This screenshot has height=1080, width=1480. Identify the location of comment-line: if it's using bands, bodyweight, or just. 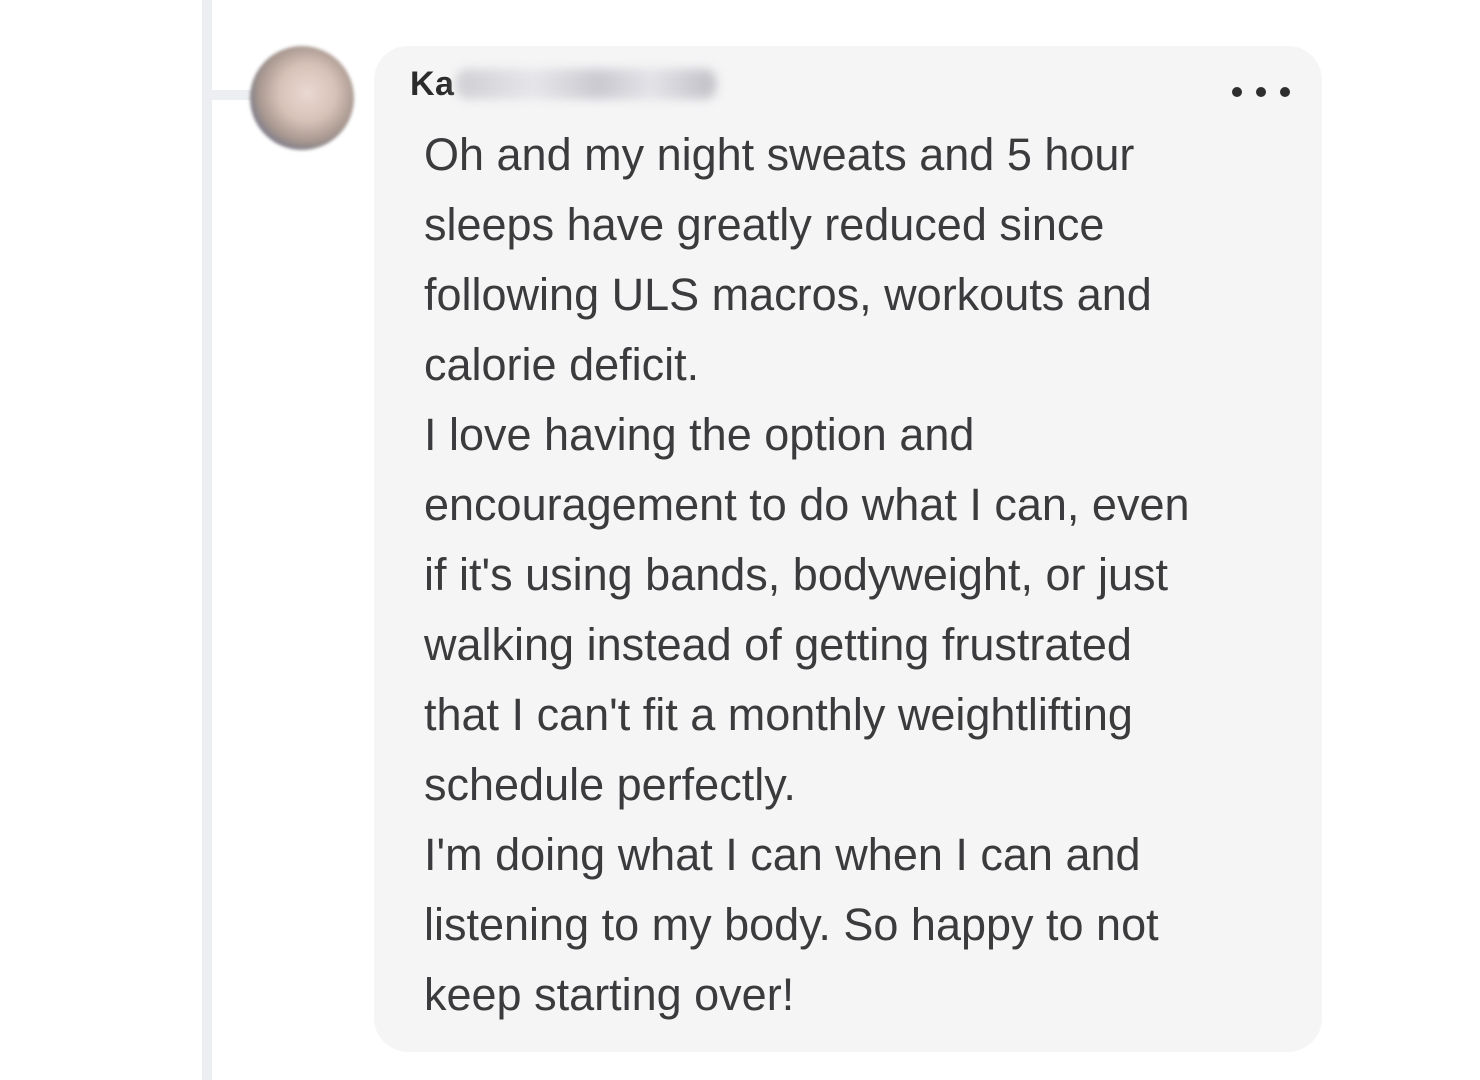
(796, 574).